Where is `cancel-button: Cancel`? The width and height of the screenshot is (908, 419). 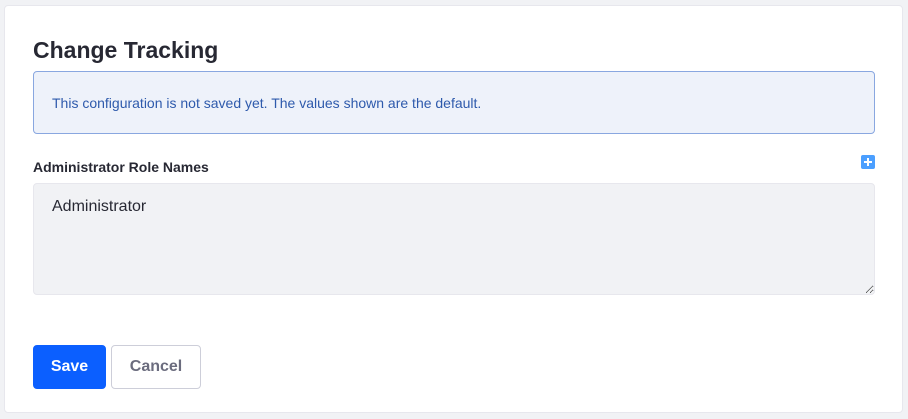 cancel-button: Cancel is located at coordinates (156, 367).